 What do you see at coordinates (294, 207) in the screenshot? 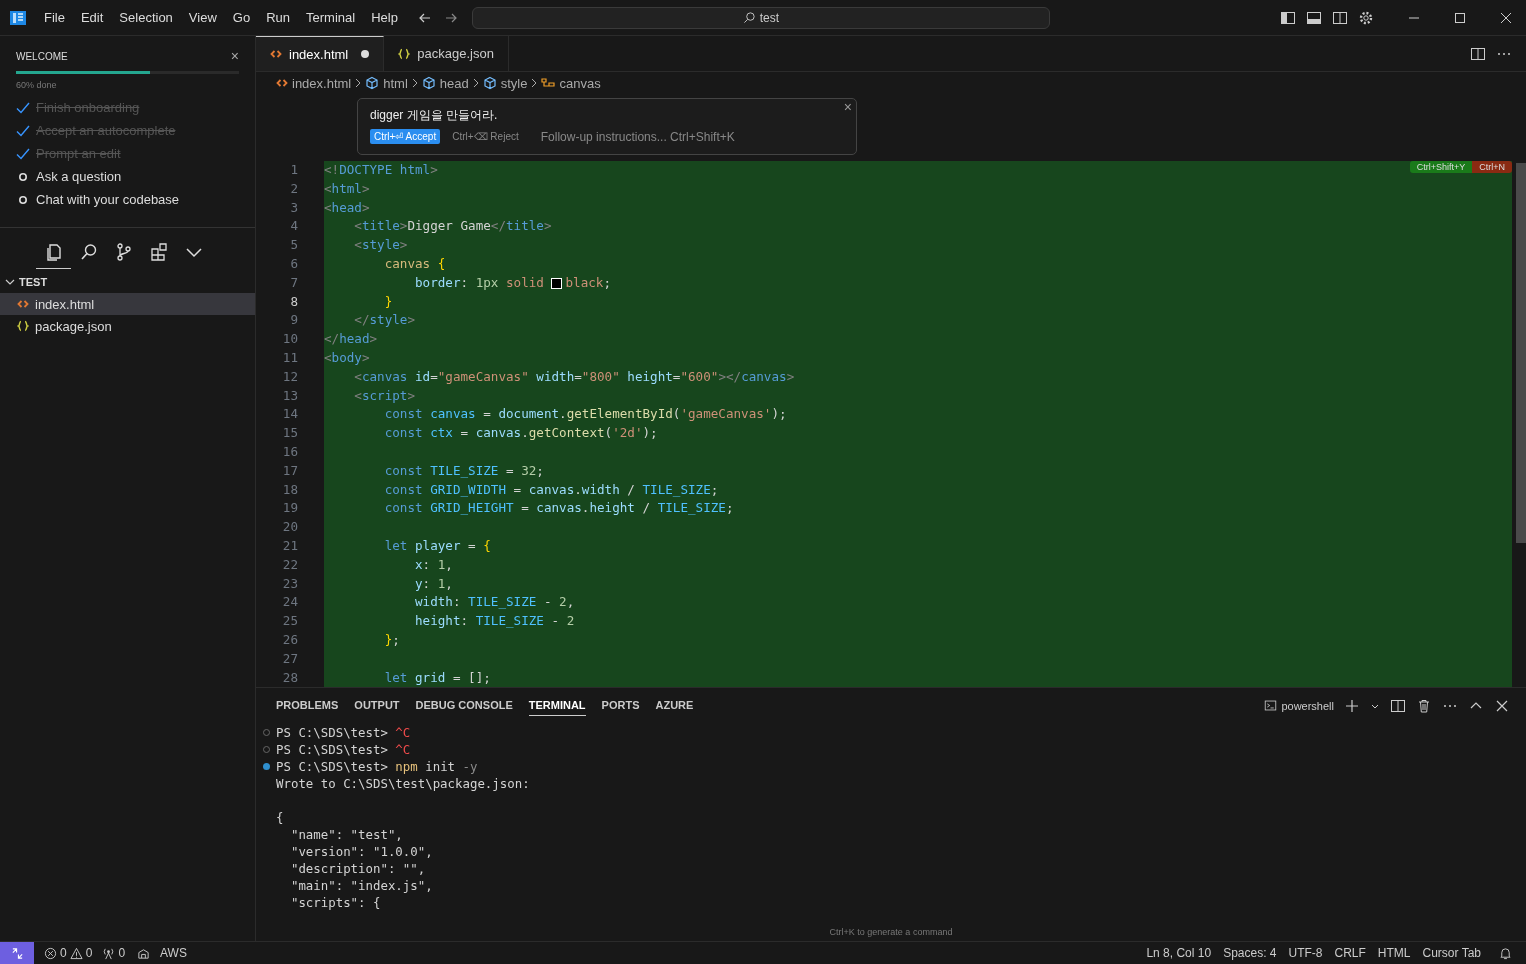
I see `line-number: 3` at bounding box center [294, 207].